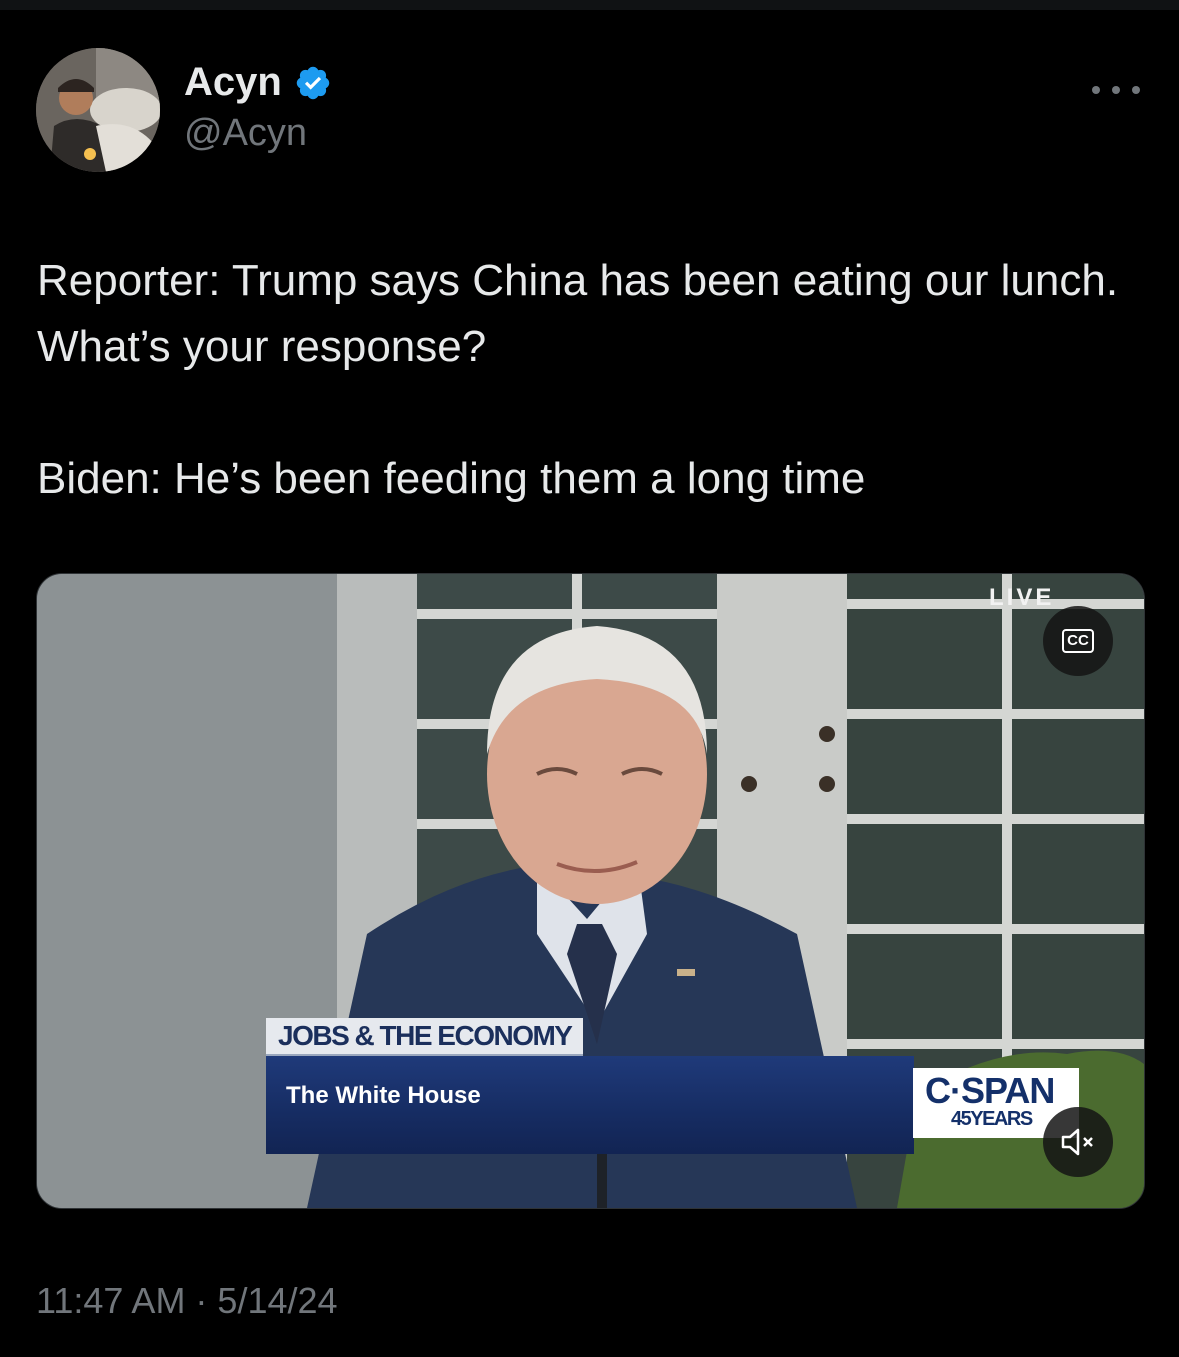 The image size is (1179, 1357). I want to click on closed-captions-button: CC, so click(1078, 641).